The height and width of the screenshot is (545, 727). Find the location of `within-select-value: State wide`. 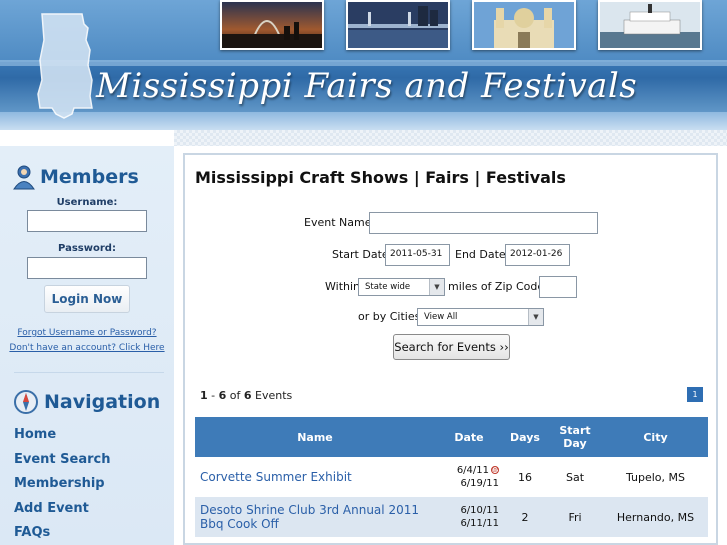

within-select-value: State wide is located at coordinates (388, 287).